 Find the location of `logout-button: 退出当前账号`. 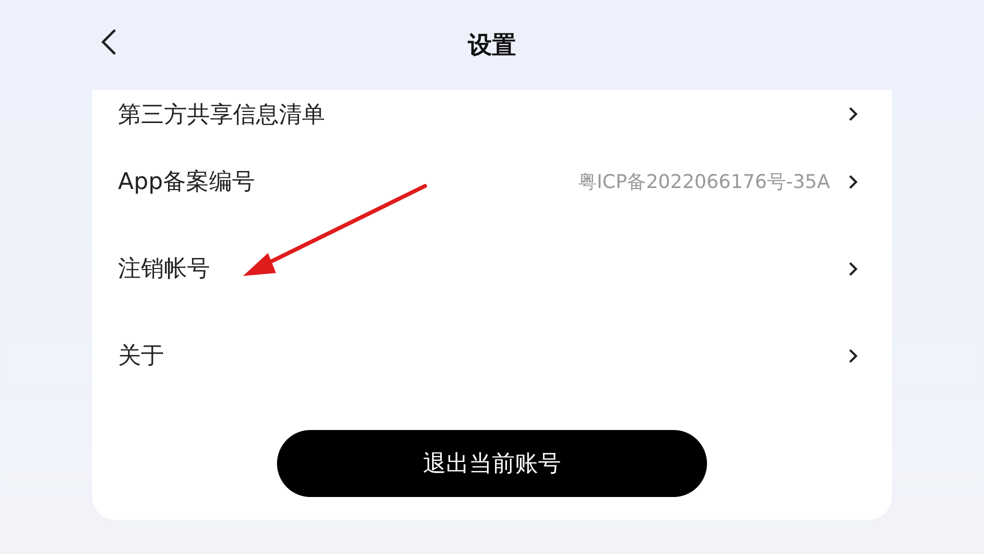

logout-button: 退出当前账号 is located at coordinates (492, 463).